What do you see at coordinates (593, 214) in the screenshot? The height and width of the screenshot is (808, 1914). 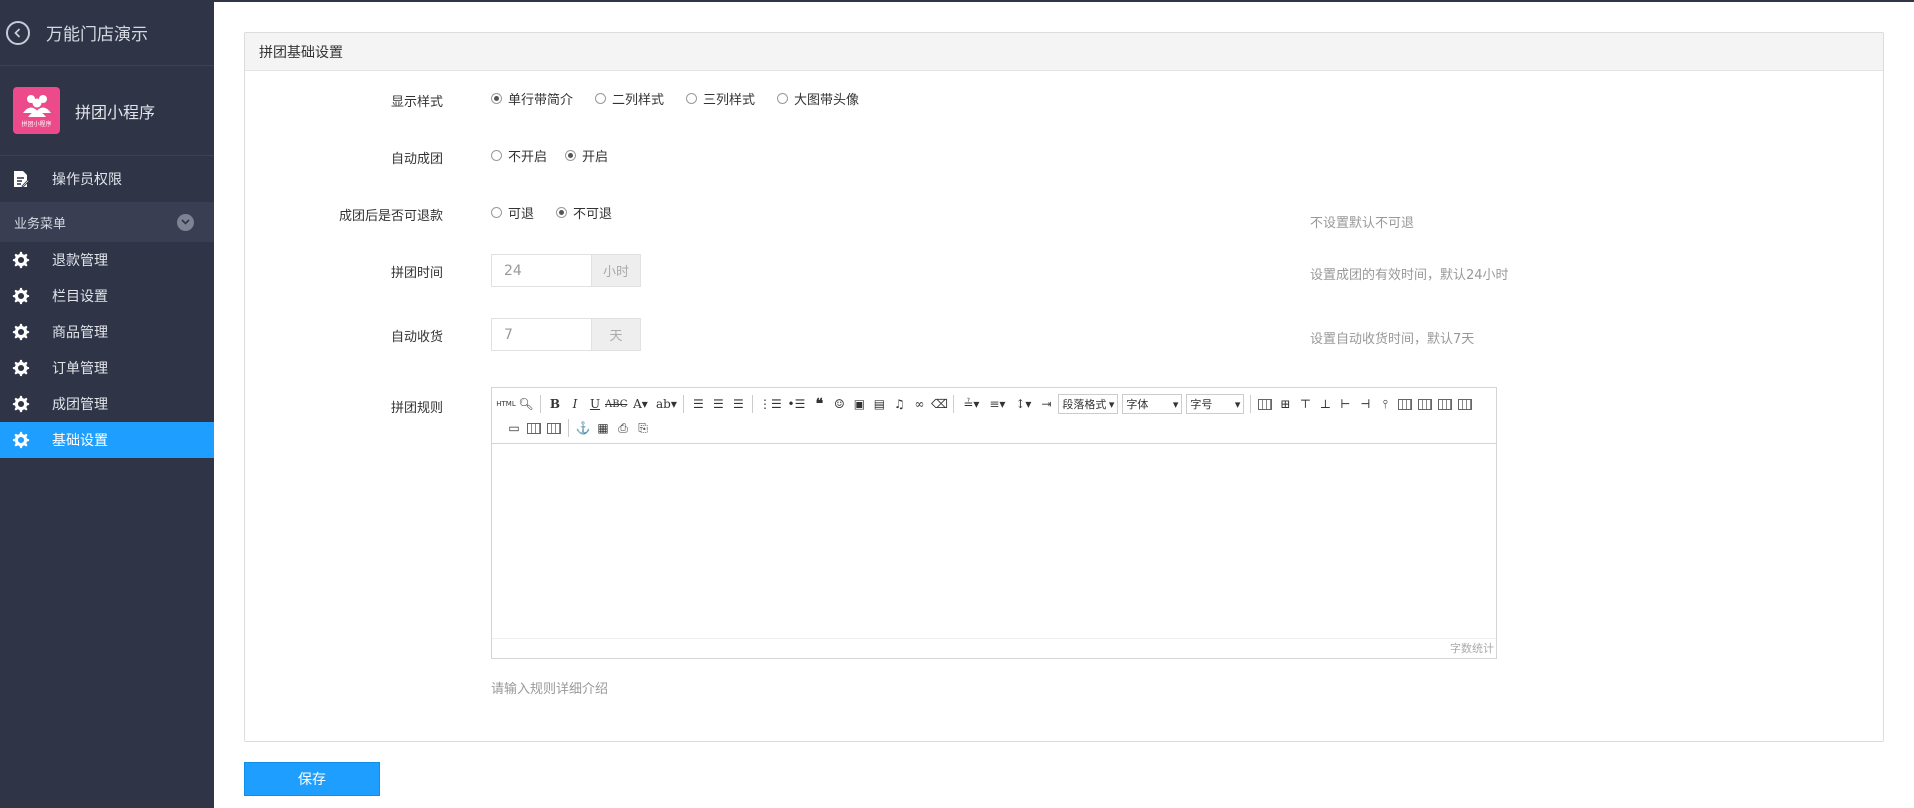 I see `radio-label: 不可退` at bounding box center [593, 214].